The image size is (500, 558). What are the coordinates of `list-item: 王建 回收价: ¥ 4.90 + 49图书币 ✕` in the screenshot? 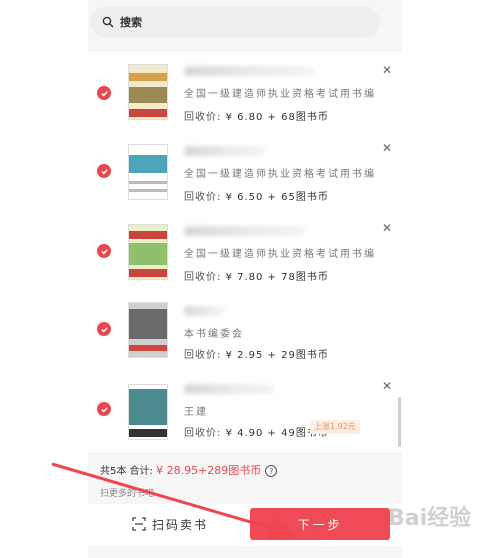 It's located at (245, 412).